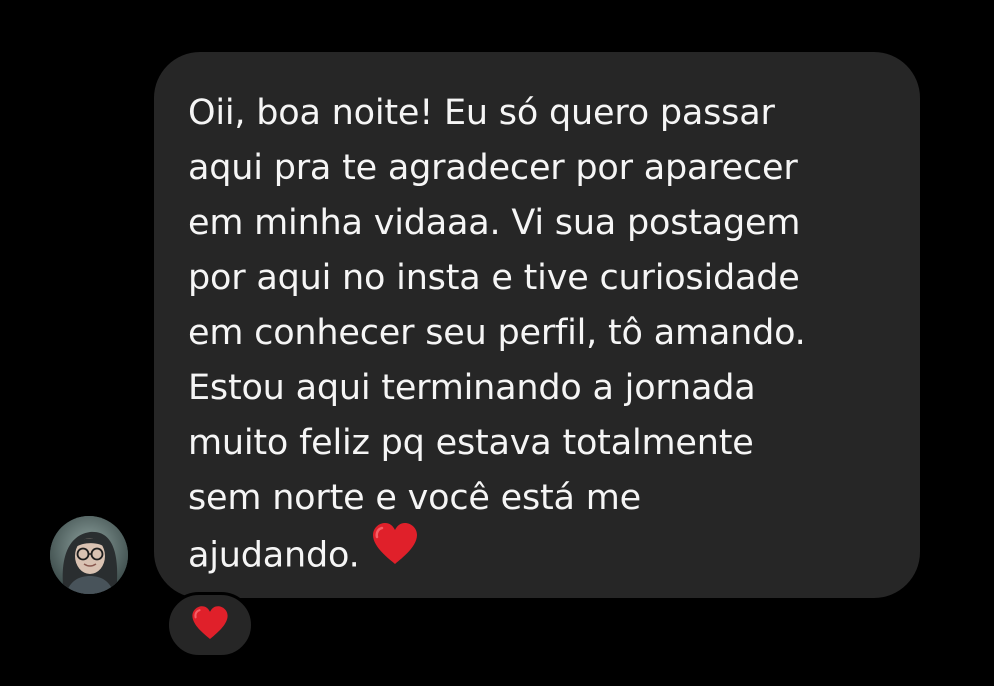  I want to click on message-line: sem norte e você está me, so click(414, 498).